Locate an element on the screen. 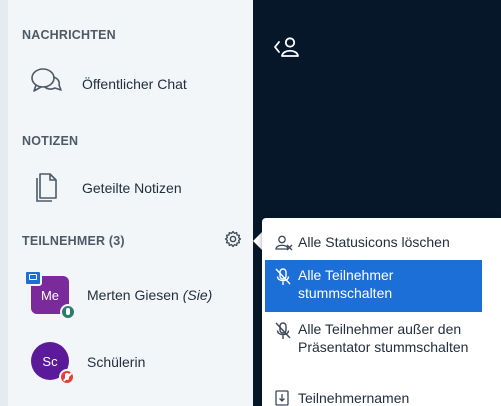  public-chat-item: Öffentlicher Chat is located at coordinates (134, 84).